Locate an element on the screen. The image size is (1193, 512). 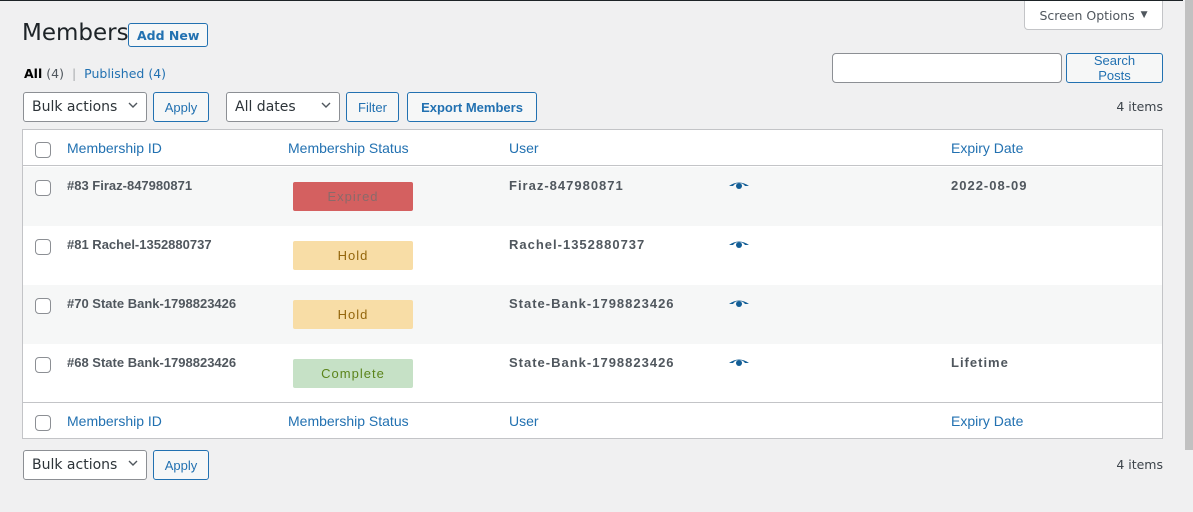
items-count-top: 4 items is located at coordinates (1139, 106).